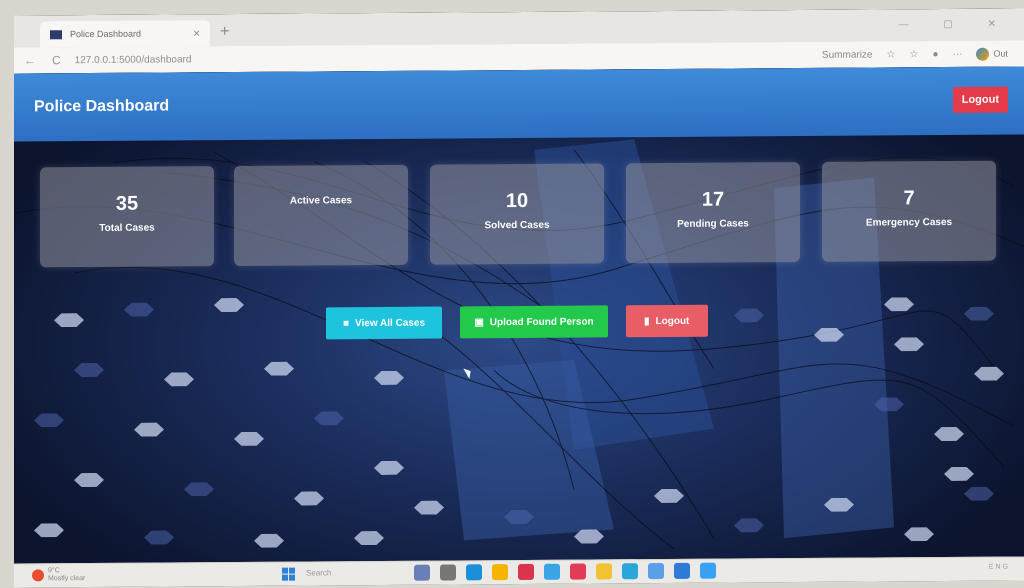 This screenshot has width=1024, height=588. Describe the element at coordinates (630, 571) in the screenshot. I see `photos-icon` at that location.